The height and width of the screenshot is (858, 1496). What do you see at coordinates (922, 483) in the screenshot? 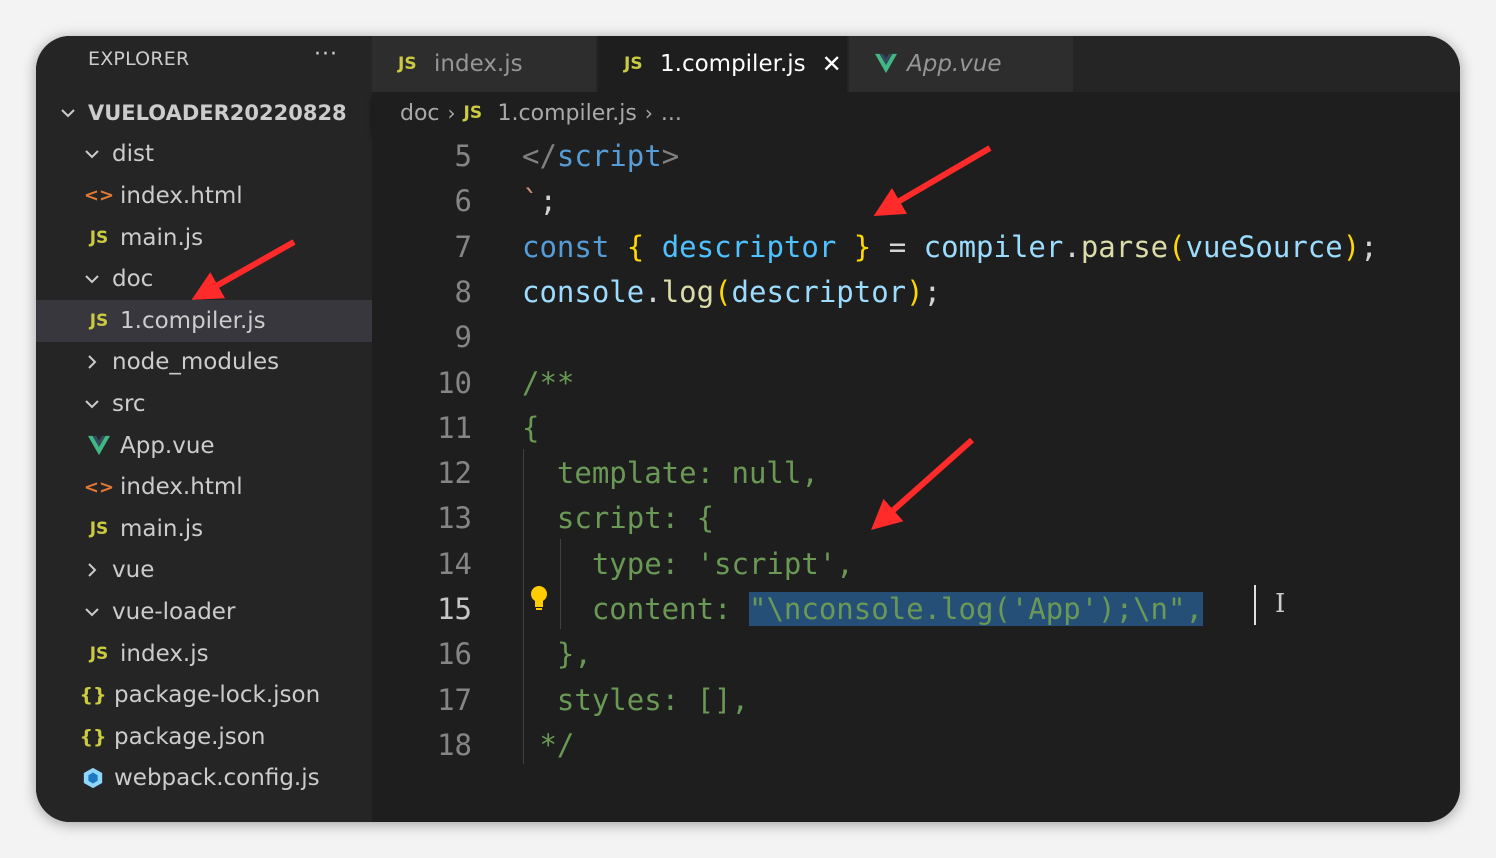
I see `arrow-to-script-block` at bounding box center [922, 483].